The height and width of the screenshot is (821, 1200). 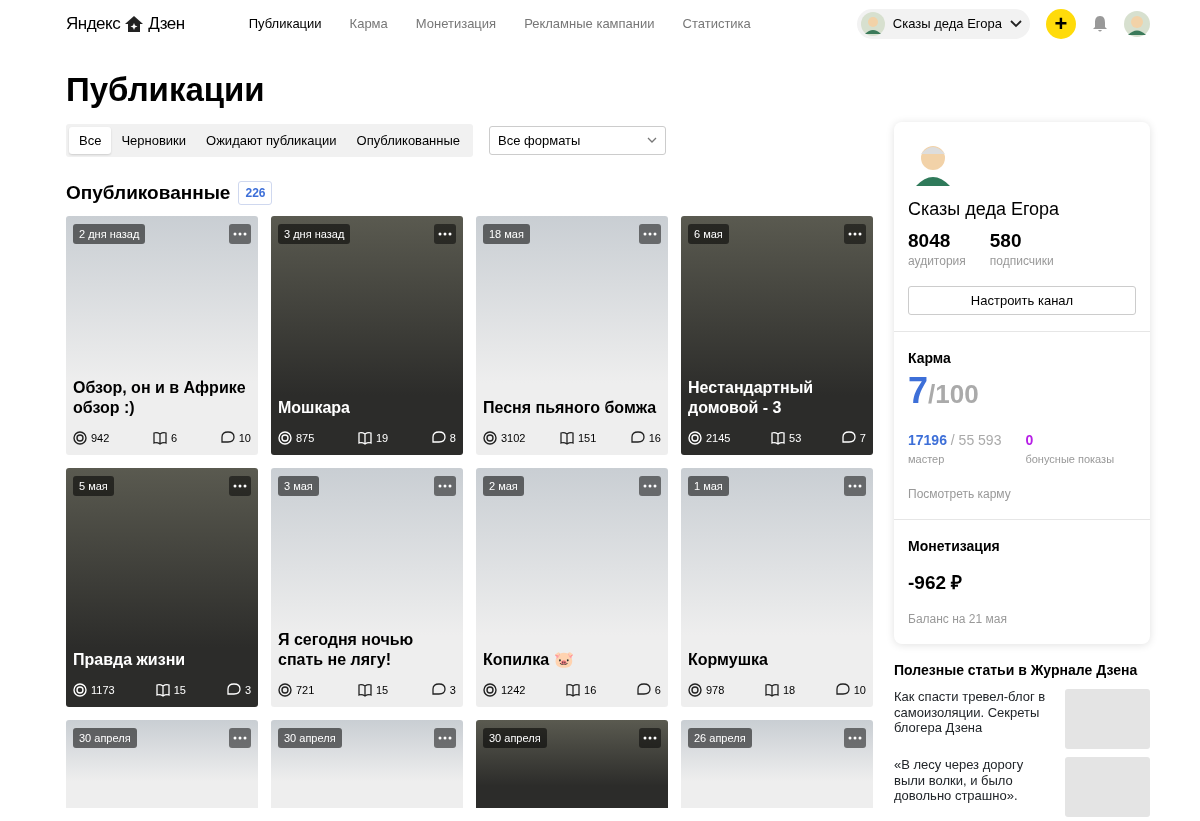 I want to click on views-count: 1242, so click(x=513, y=691).